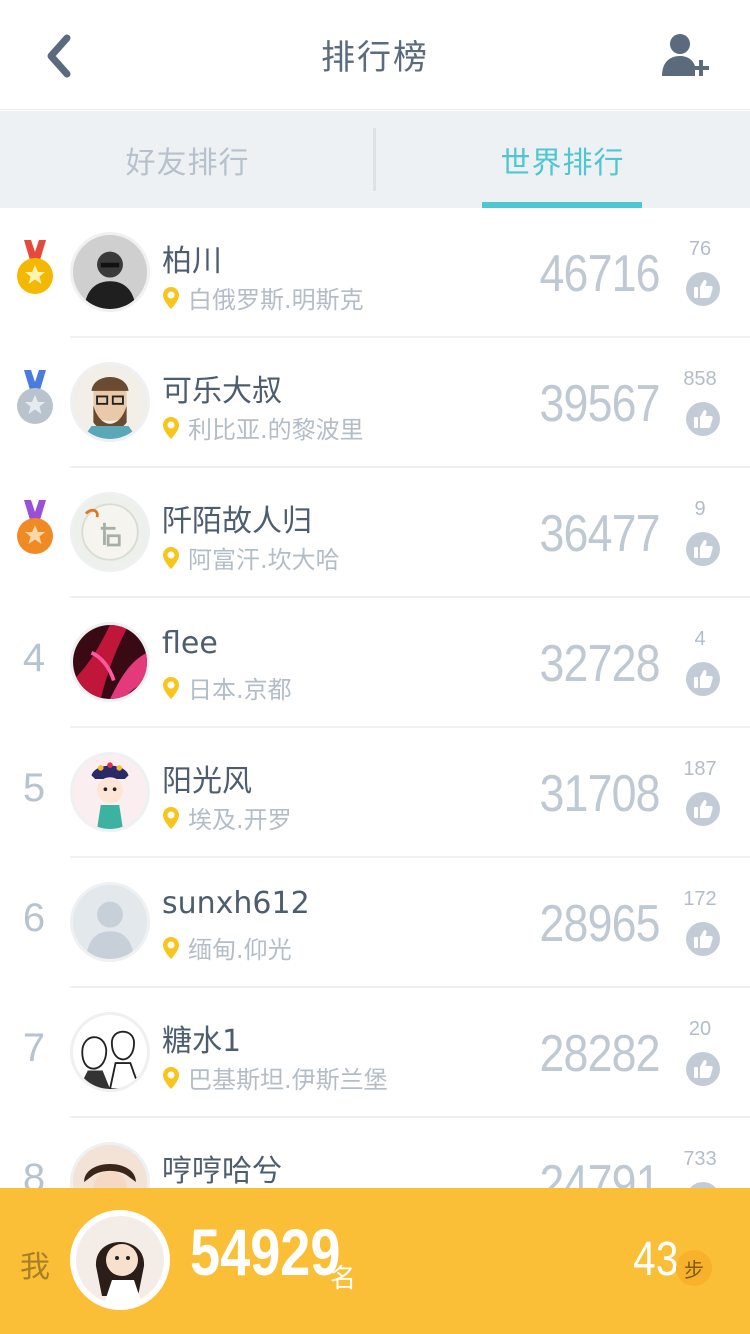 This screenshot has width=750, height=1334. Describe the element at coordinates (34, 658) in the screenshot. I see `rank-number: 4` at that location.